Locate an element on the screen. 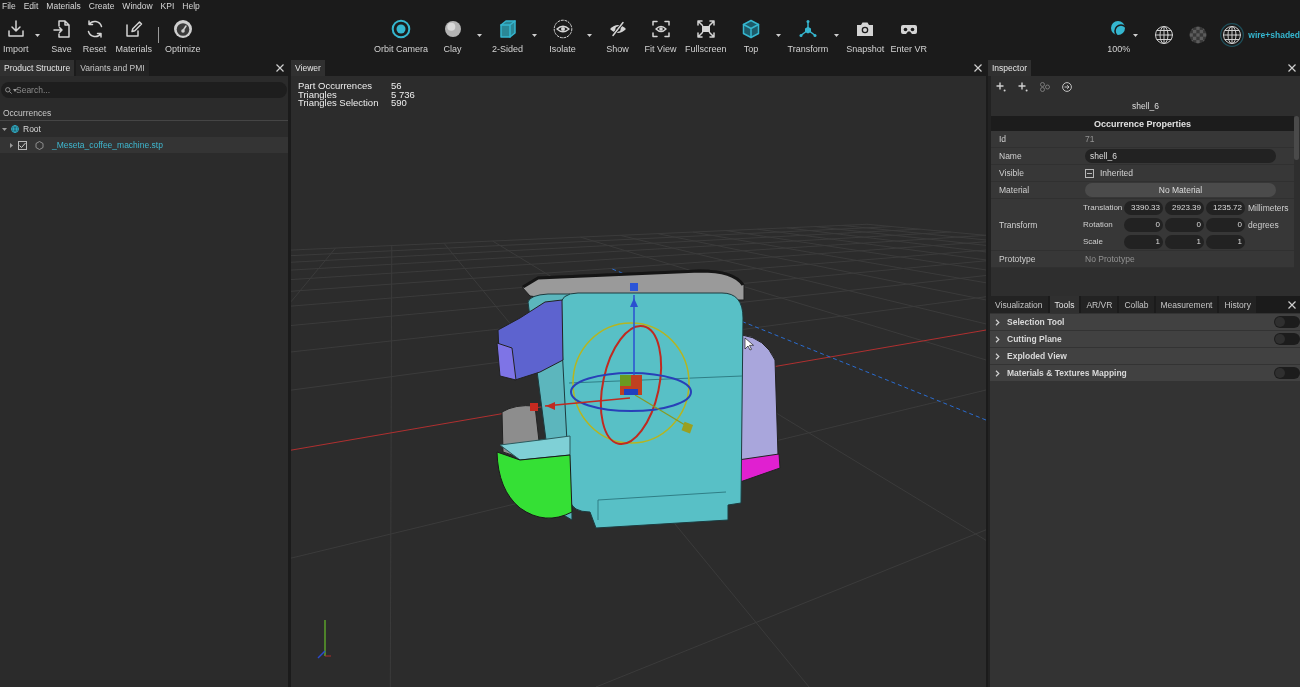 Image resolution: width=1300 pixels, height=687 pixels. property-value: 71 is located at coordinates (1090, 139).